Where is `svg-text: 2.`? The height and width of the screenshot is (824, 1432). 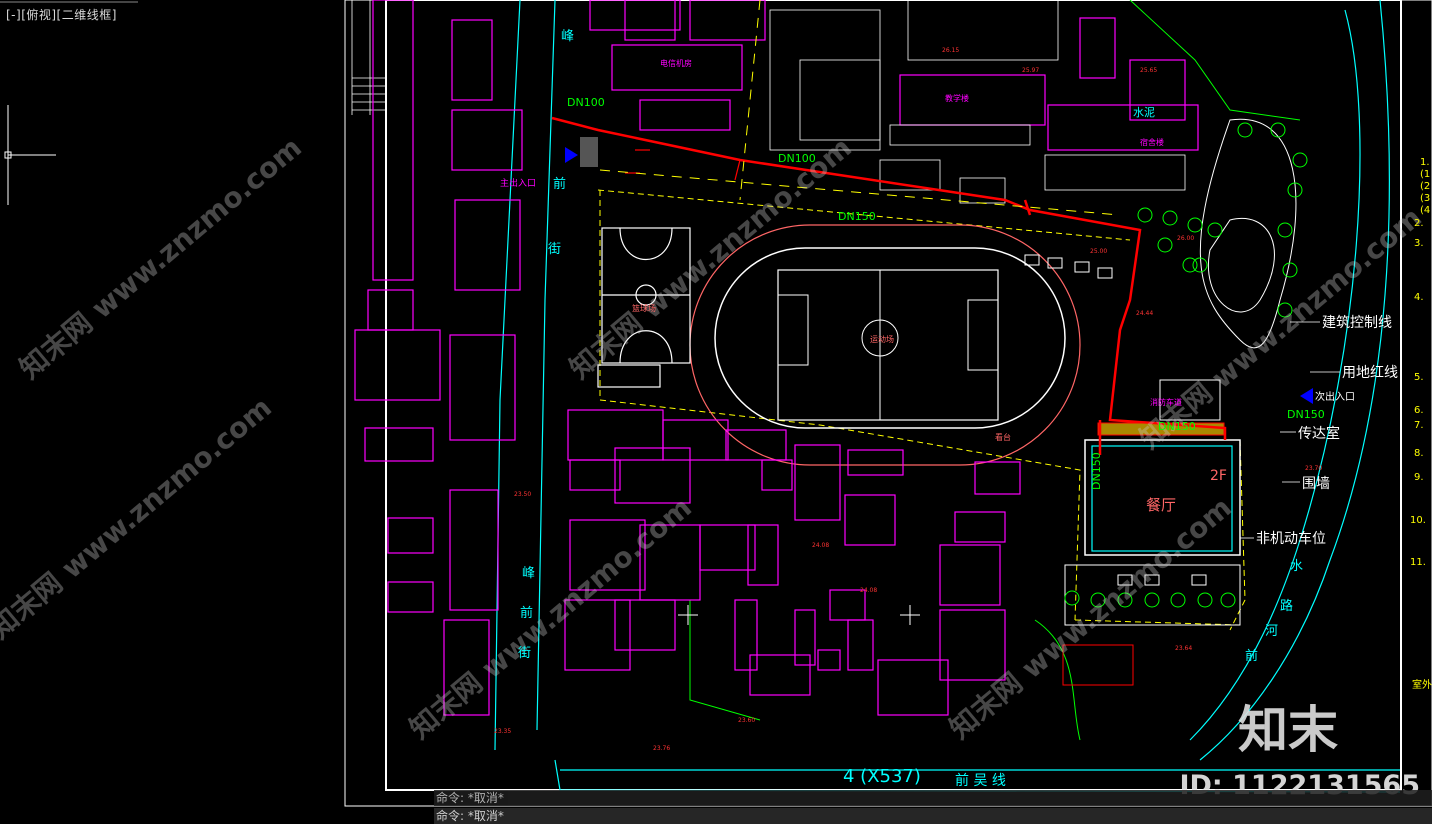
svg-text: 2. is located at coordinates (1419, 223).